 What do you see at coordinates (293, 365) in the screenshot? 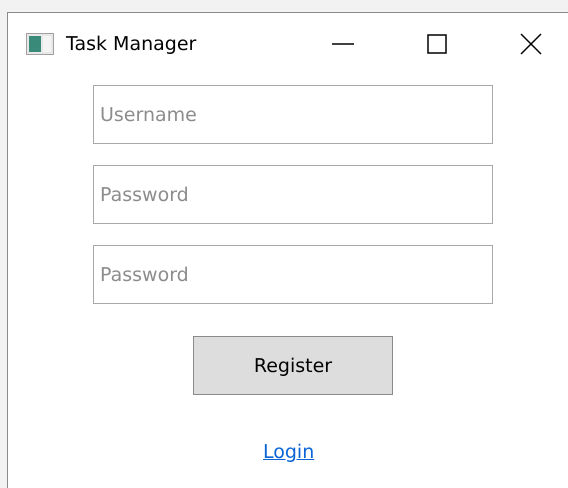
I see `register-button: Register` at bounding box center [293, 365].